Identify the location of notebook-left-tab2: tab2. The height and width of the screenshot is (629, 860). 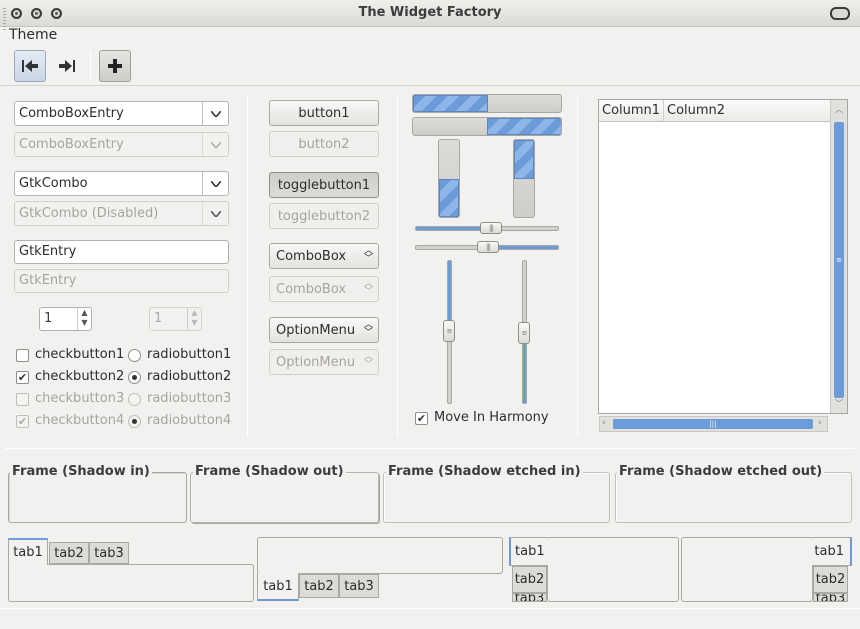
(529, 579).